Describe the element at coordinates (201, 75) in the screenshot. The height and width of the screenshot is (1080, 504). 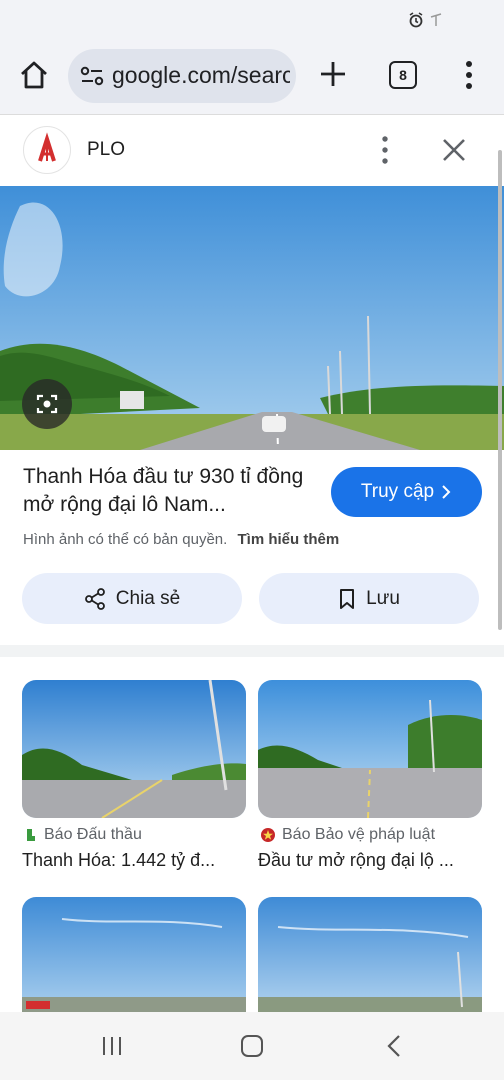
I see `url-text: google.com/search` at that location.